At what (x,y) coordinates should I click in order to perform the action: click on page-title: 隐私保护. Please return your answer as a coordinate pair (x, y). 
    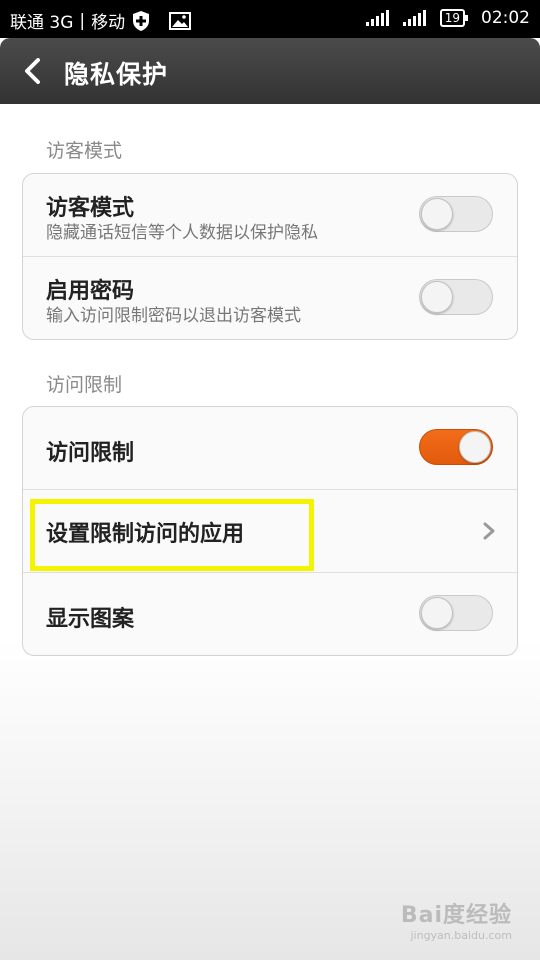
    Looking at the image, I should click on (116, 74).